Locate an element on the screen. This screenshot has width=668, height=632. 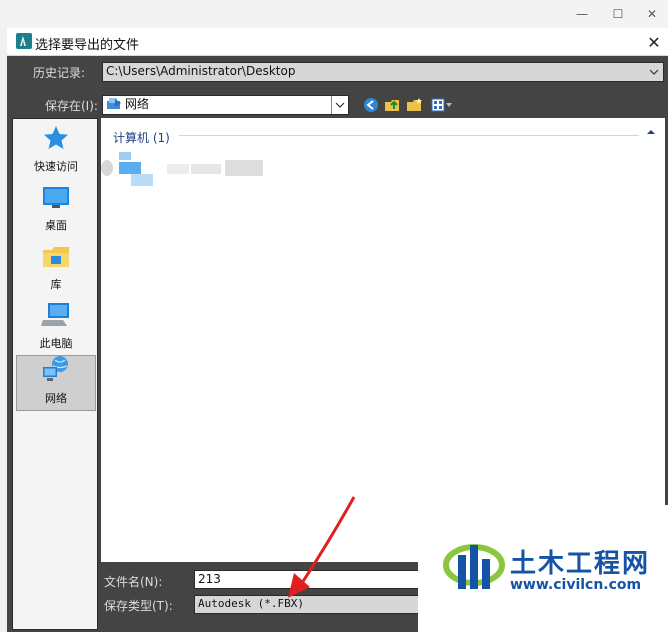
watermark-url: www.civilcn.com is located at coordinates (576, 585).